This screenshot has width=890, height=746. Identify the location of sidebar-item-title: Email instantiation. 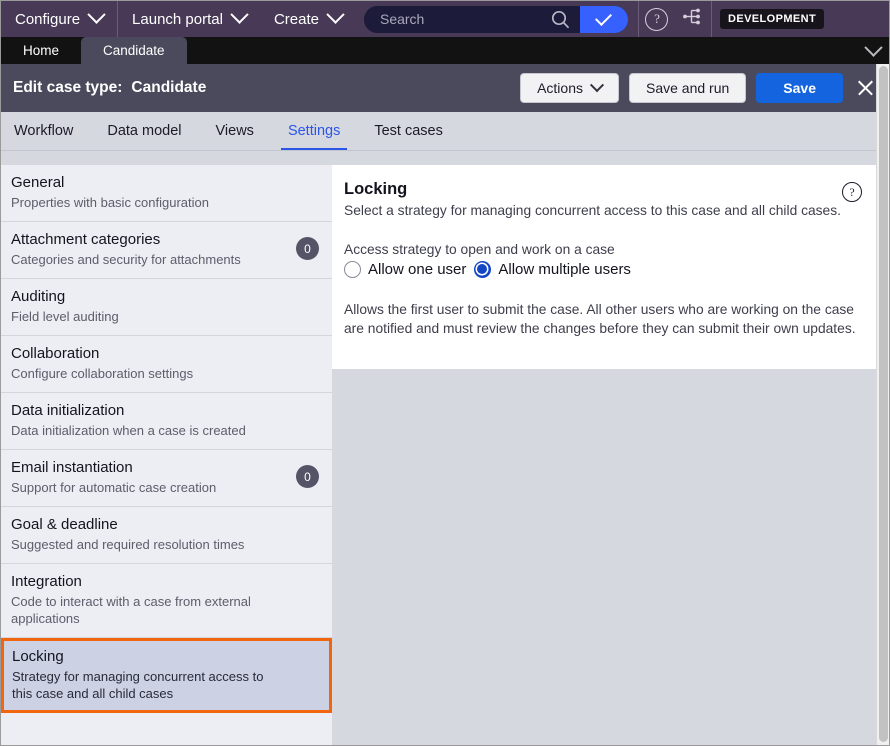
(72, 467).